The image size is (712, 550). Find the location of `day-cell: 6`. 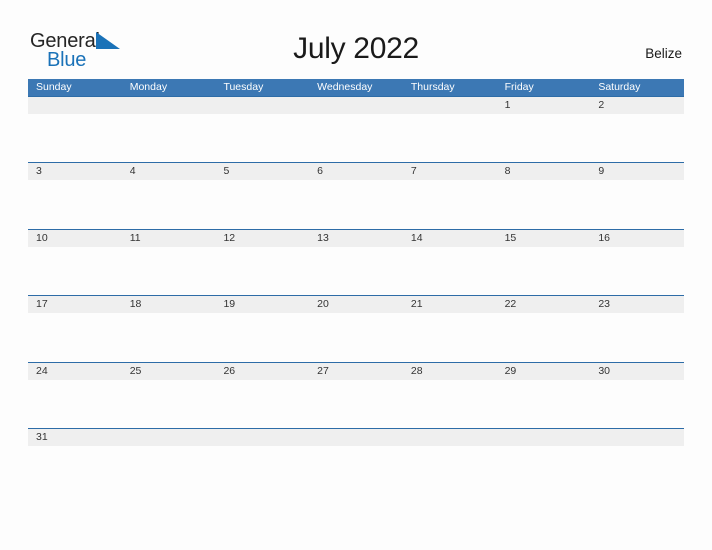

day-cell: 6 is located at coordinates (356, 195).